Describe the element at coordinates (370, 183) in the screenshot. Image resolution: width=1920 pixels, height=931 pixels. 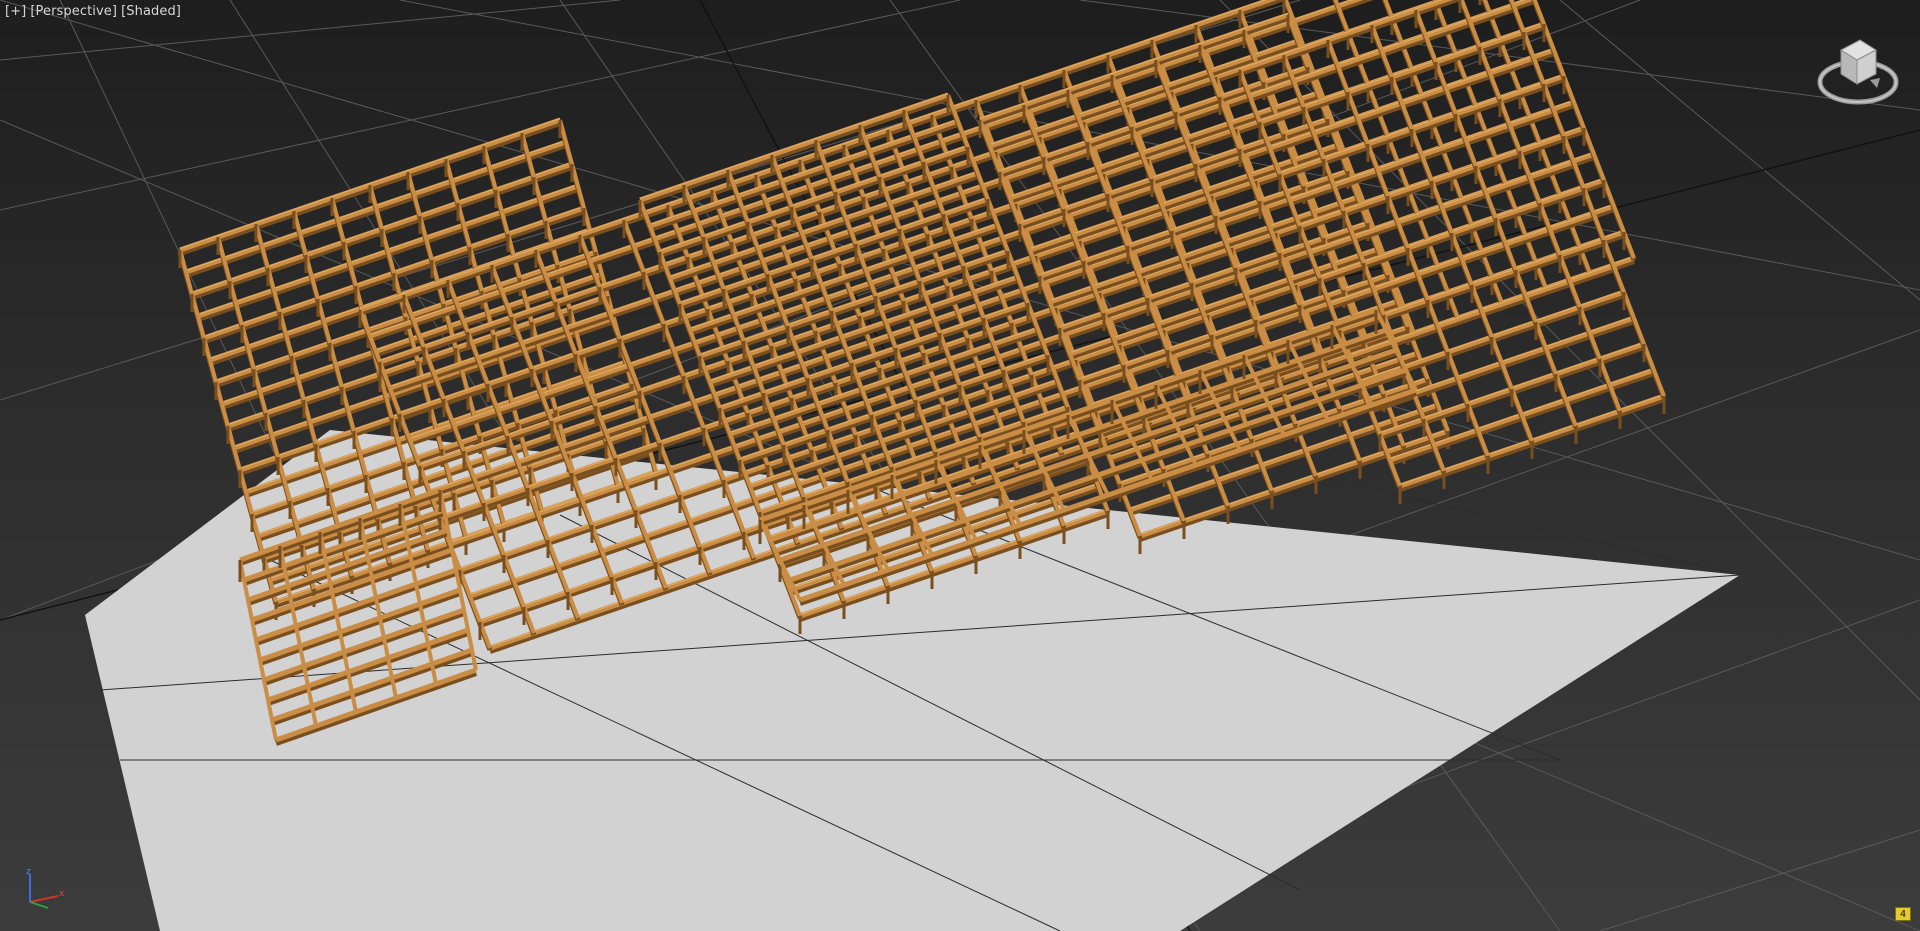
I see `lattice-beam-highlight` at that location.